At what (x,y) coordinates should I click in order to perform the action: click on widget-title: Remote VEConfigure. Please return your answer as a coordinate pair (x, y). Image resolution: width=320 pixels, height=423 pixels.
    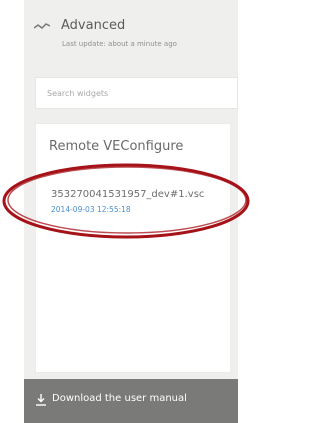
    Looking at the image, I should click on (116, 146).